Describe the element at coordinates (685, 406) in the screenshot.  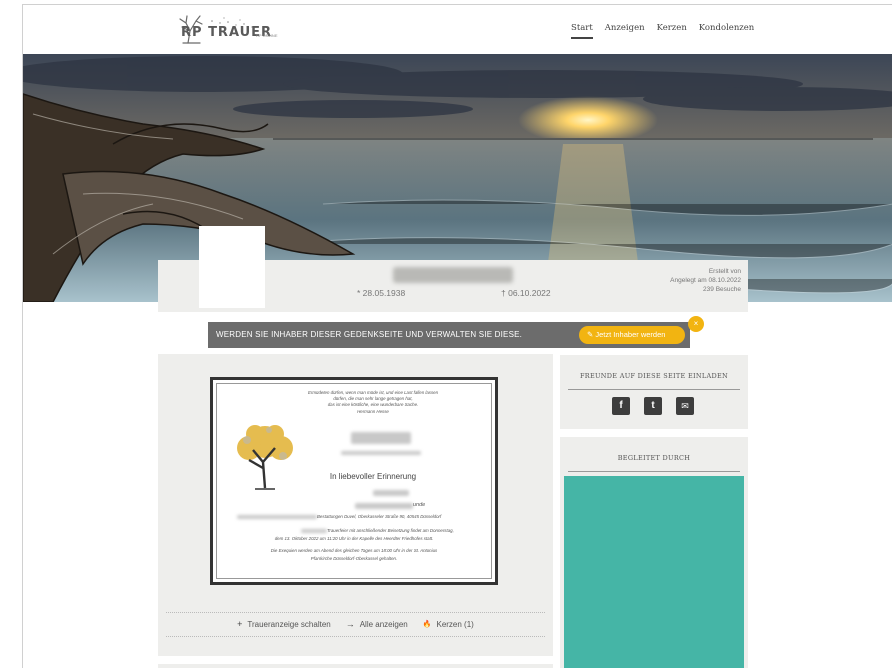
I see `email-icon: ✉` at that location.